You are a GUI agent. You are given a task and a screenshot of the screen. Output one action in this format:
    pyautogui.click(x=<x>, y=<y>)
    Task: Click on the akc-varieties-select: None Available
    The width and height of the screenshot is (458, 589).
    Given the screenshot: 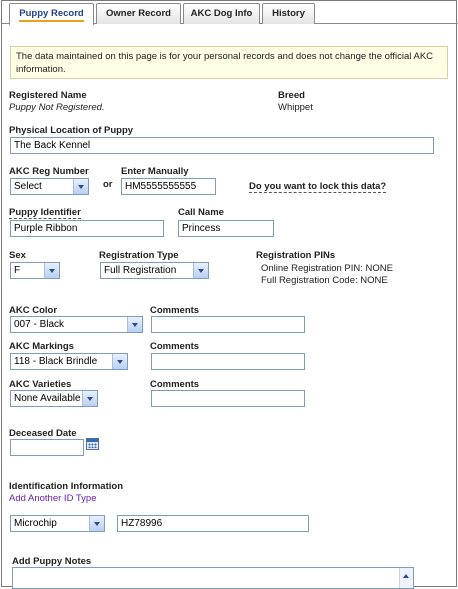 What is the action you would take?
    pyautogui.click(x=54, y=398)
    